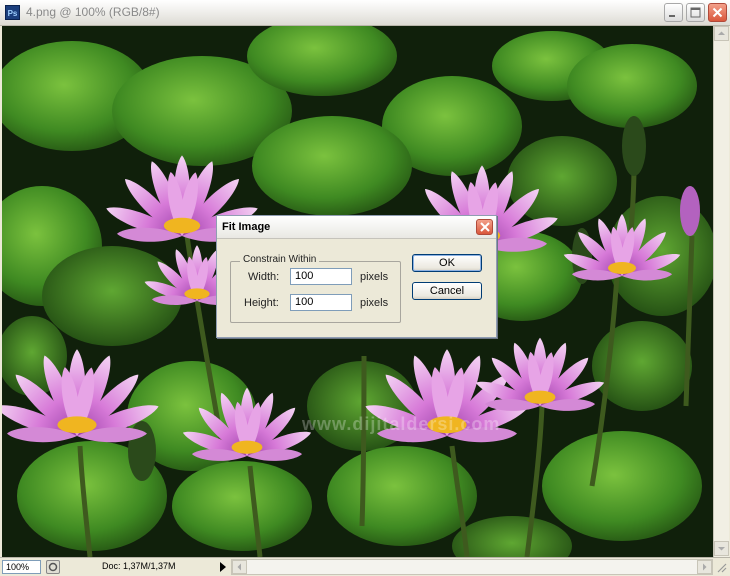  I want to click on dialog-title: Fit Image, so click(246, 227).